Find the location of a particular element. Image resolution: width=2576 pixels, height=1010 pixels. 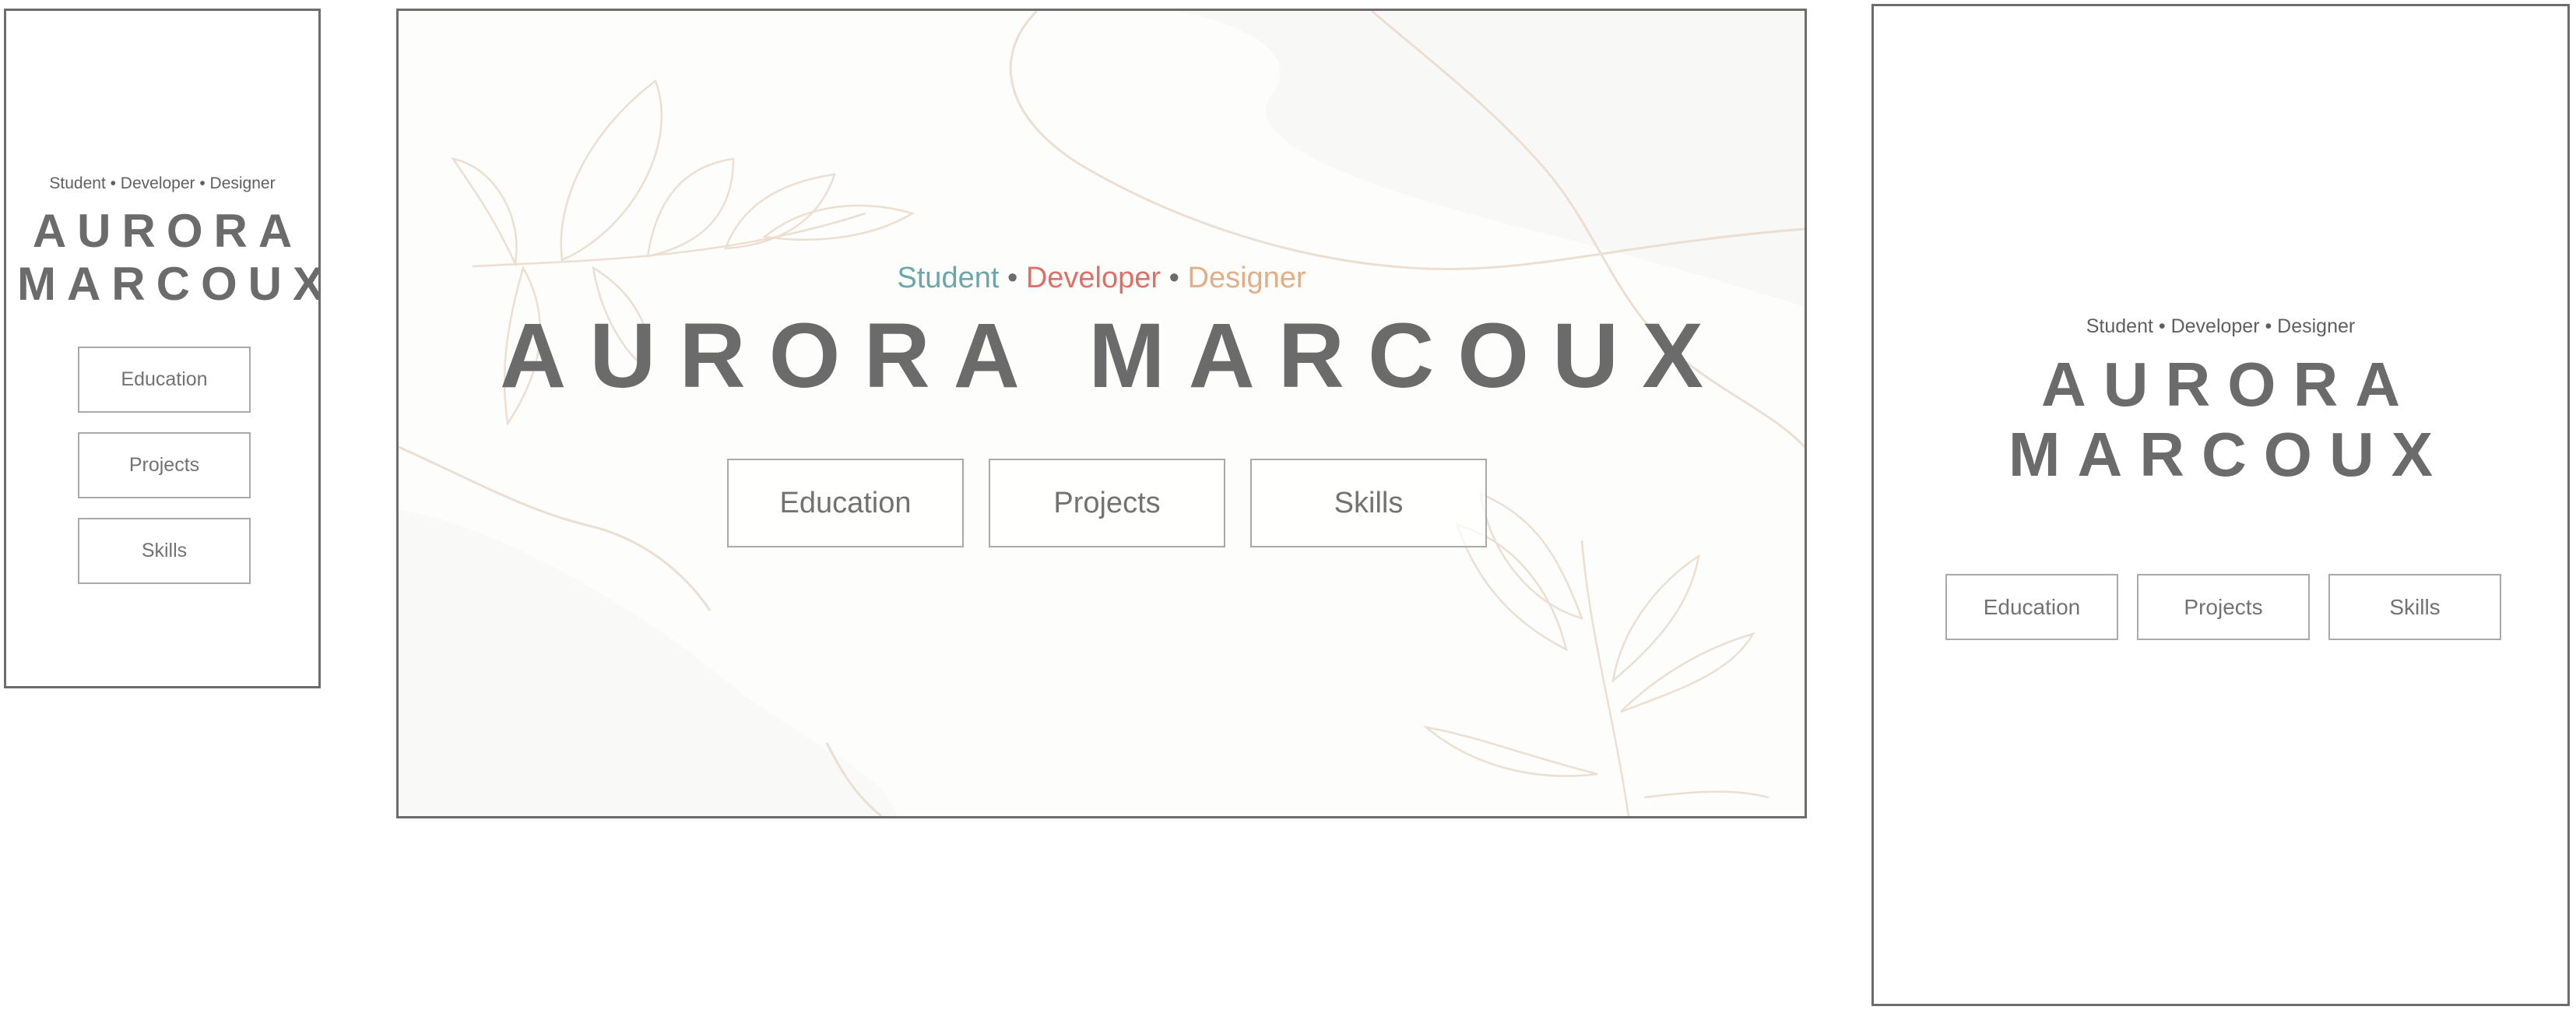

tagline-designer: Designer is located at coordinates (1246, 278).